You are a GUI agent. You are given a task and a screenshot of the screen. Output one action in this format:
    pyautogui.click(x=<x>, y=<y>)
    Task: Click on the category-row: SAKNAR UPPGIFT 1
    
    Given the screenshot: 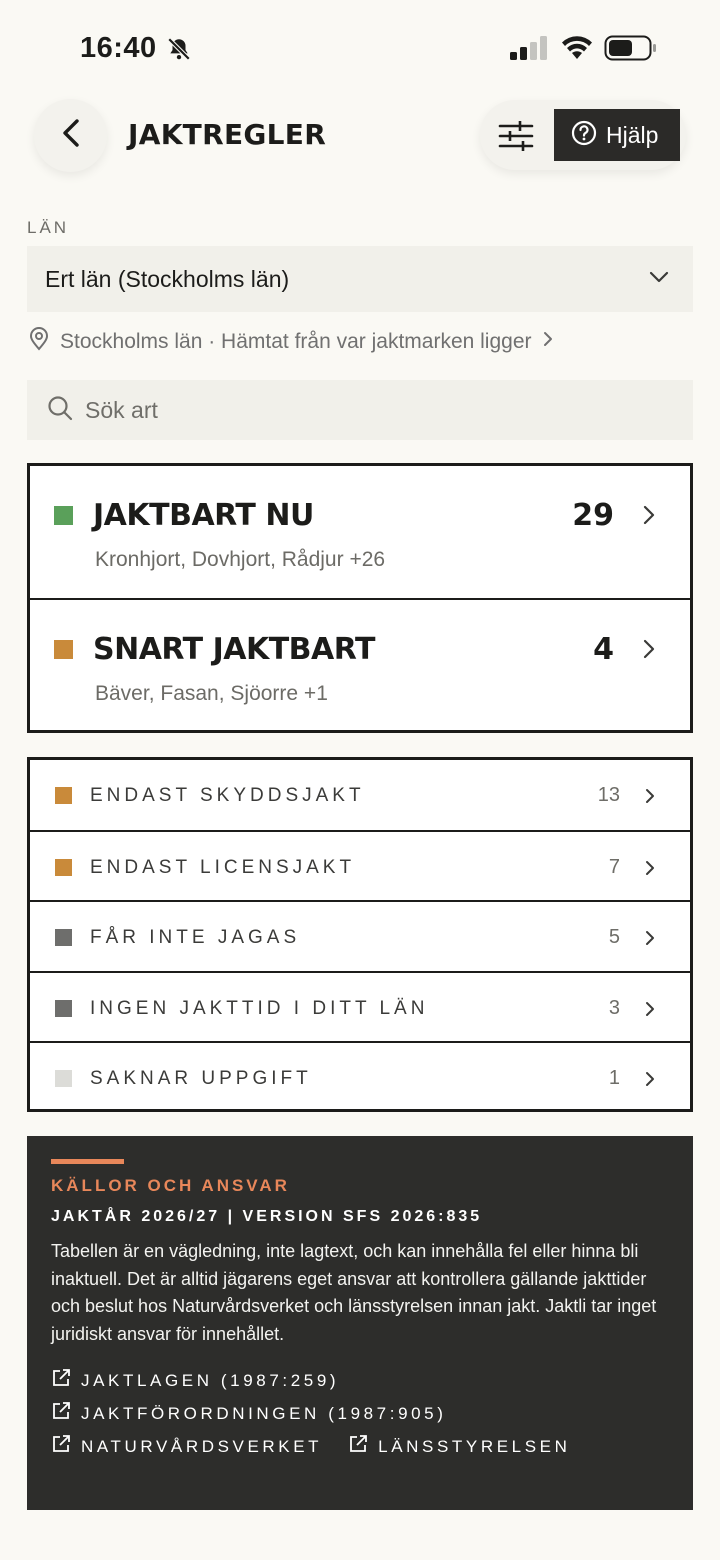 What is the action you would take?
    pyautogui.click(x=360, y=1075)
    